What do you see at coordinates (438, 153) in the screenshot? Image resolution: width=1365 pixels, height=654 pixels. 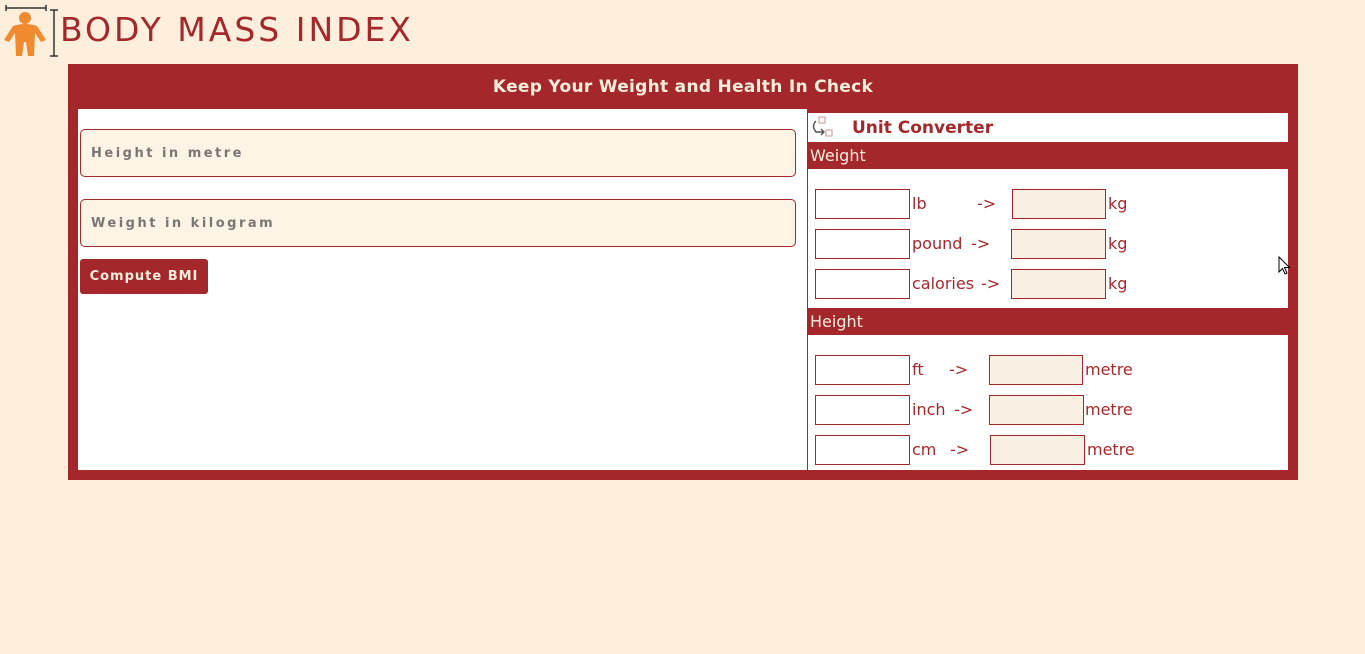 I see `height-input` at bounding box center [438, 153].